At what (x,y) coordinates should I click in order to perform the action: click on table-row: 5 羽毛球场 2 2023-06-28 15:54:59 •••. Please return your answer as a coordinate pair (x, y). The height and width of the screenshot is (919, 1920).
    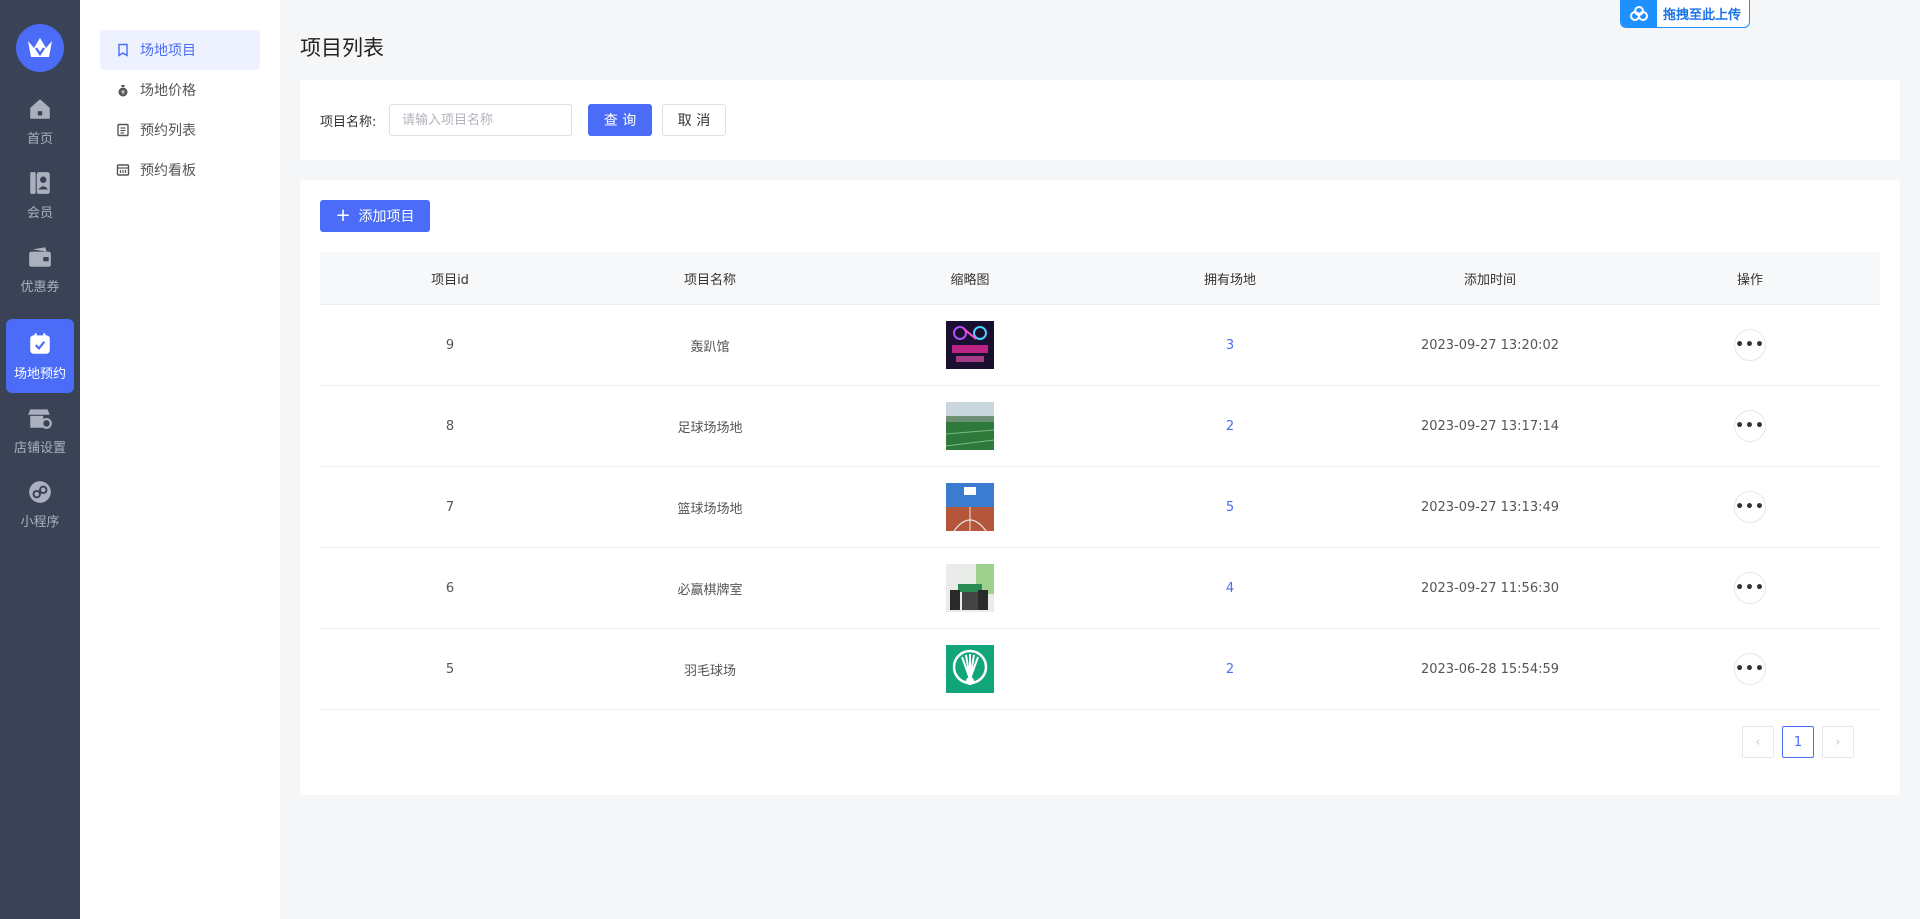
    Looking at the image, I should click on (1100, 669).